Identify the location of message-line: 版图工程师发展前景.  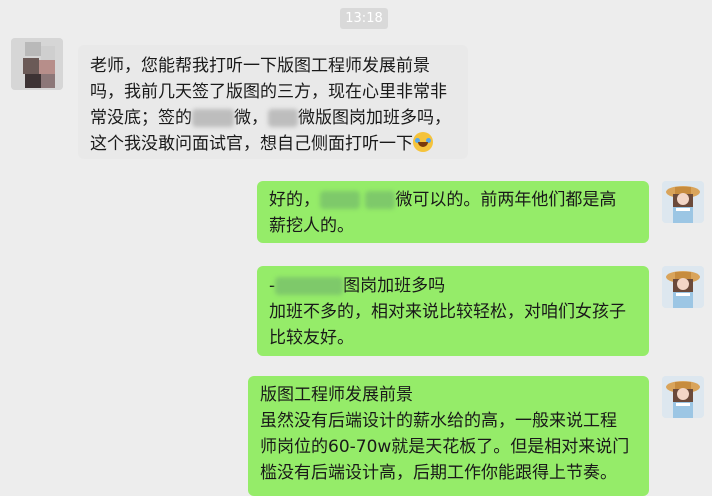
(336, 395).